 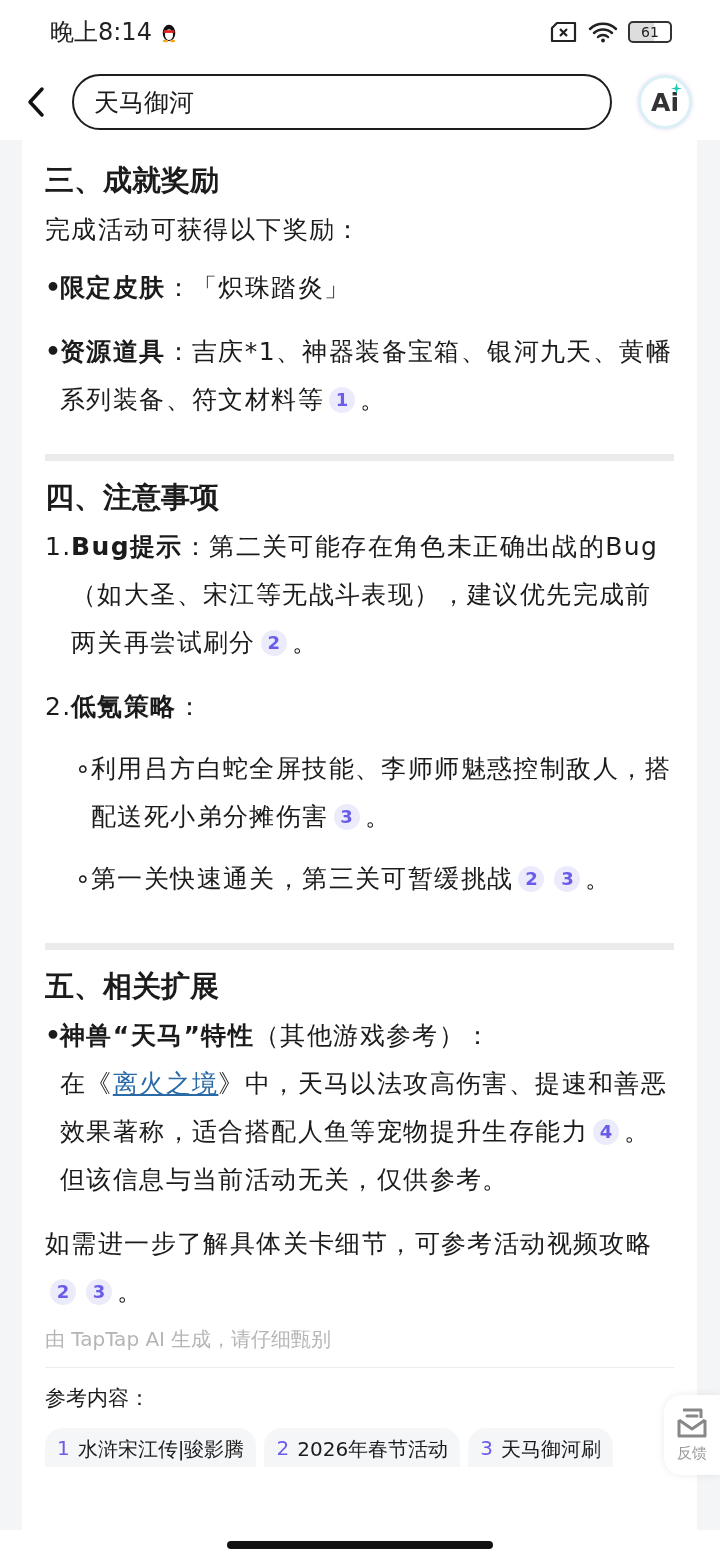 I want to click on paragraph: 资源道具：吉庆*1、神器装备宝箱、银河九天、黄幡系列装备、符文材料等 1 。, so click(x=366, y=376).